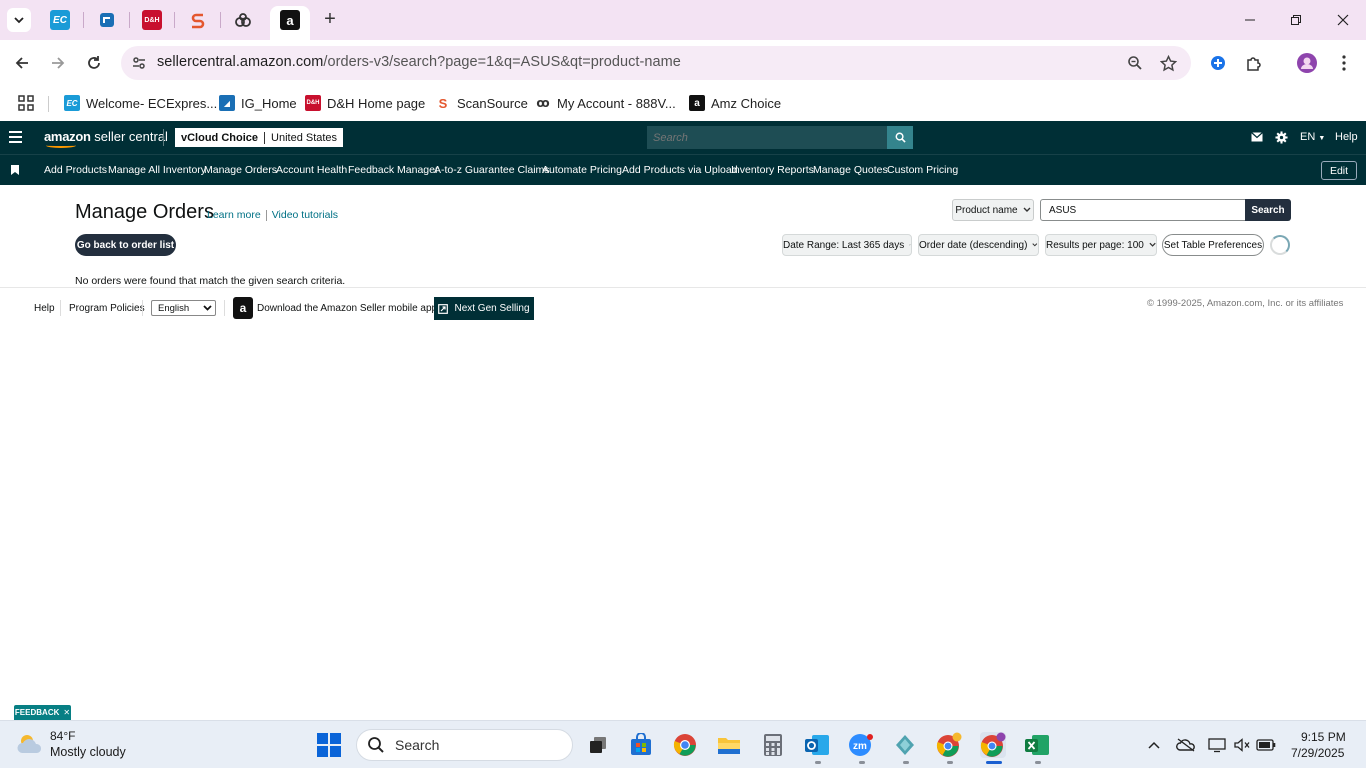  Describe the element at coordinates (1154, 745) in the screenshot. I see `chevron-up-icon` at that location.